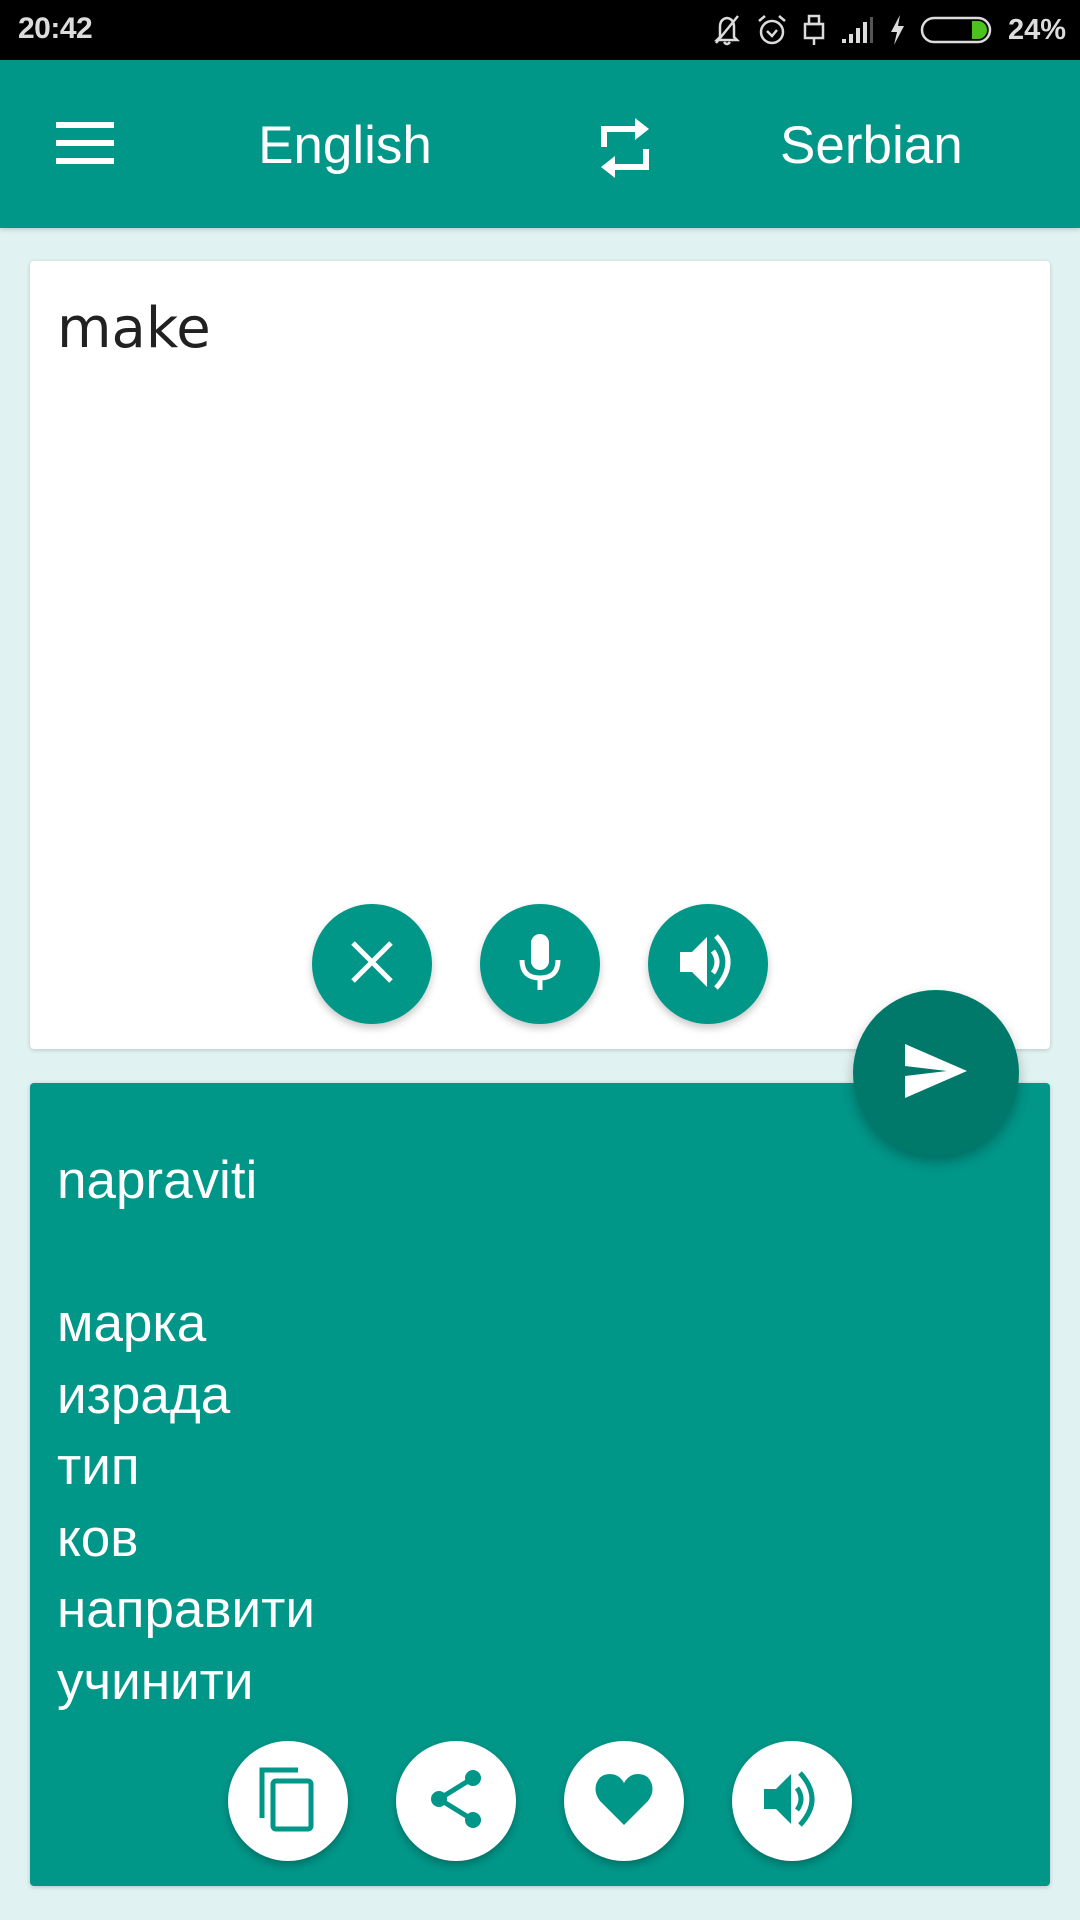  I want to click on close-icon, so click(372, 964).